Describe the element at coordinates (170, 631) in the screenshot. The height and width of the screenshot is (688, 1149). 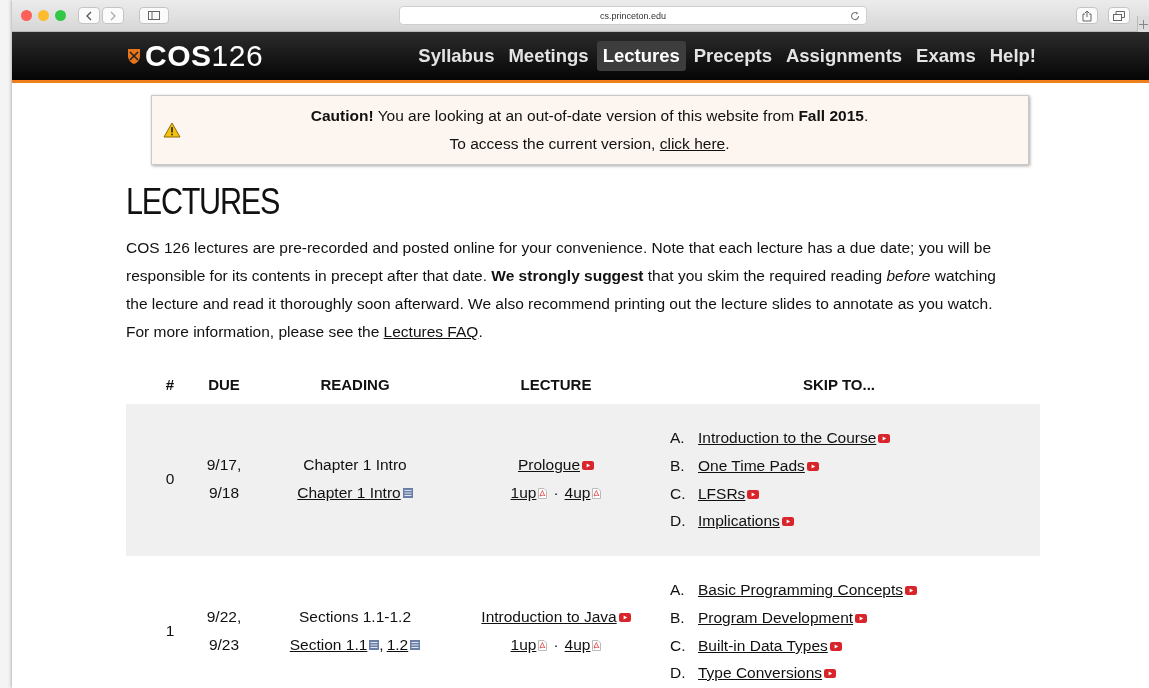
I see `table-cell-text: 1` at that location.